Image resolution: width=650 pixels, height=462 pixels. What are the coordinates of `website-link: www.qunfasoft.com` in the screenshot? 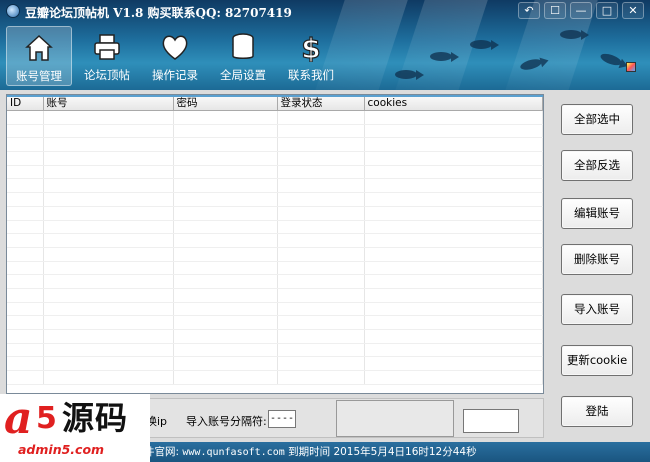 It's located at (233, 452).